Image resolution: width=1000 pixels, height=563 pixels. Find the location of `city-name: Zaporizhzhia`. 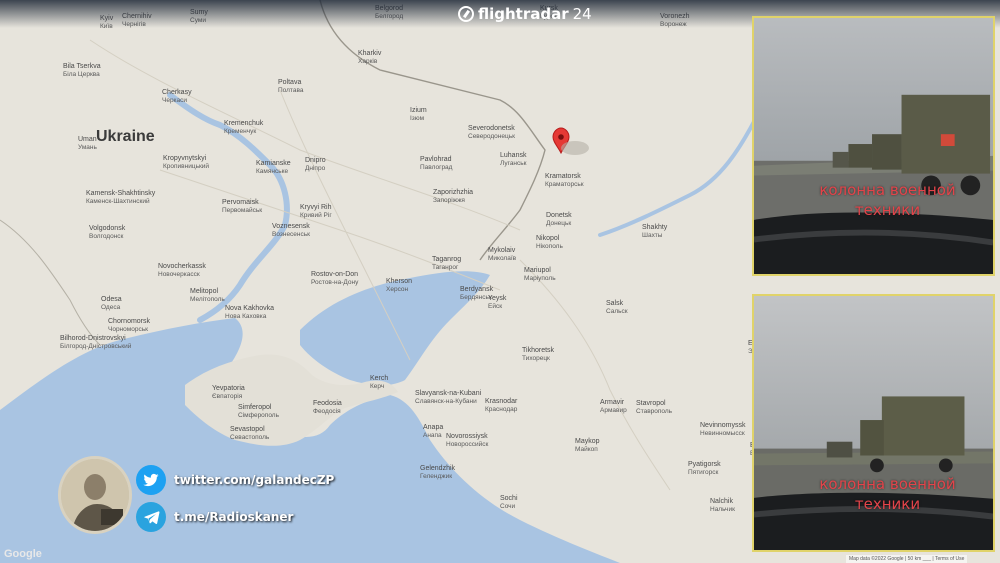

city-name: Zaporizhzhia is located at coordinates (453, 192).